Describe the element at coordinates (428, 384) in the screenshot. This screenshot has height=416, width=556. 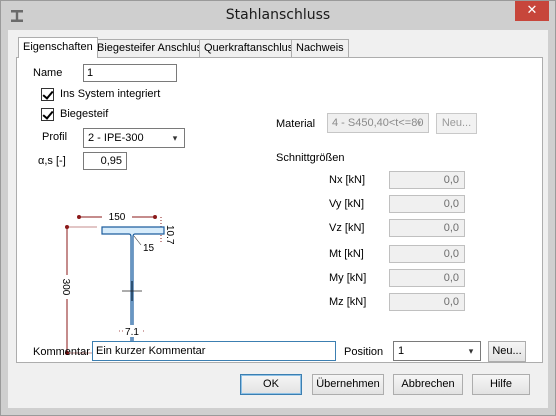
I see `cancel-button: Abbrechen` at that location.